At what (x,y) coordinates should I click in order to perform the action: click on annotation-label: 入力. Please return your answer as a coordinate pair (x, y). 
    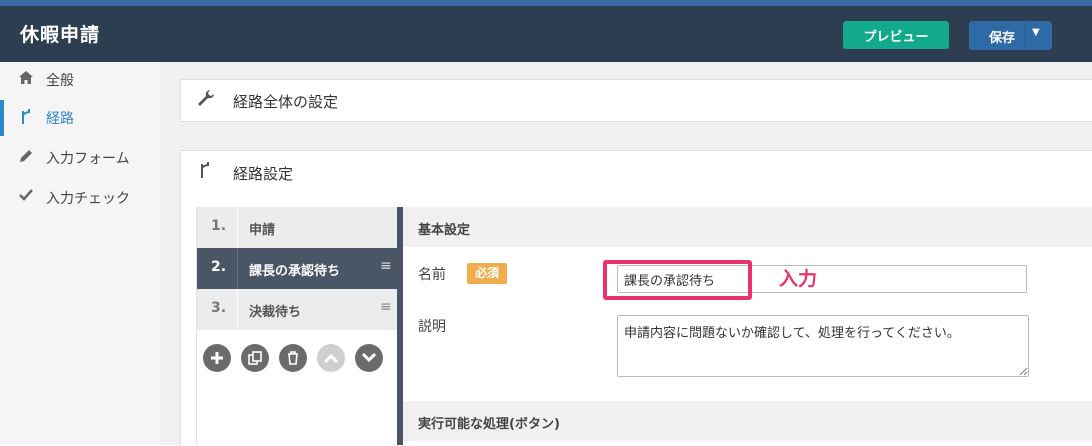
    Looking at the image, I should click on (798, 279).